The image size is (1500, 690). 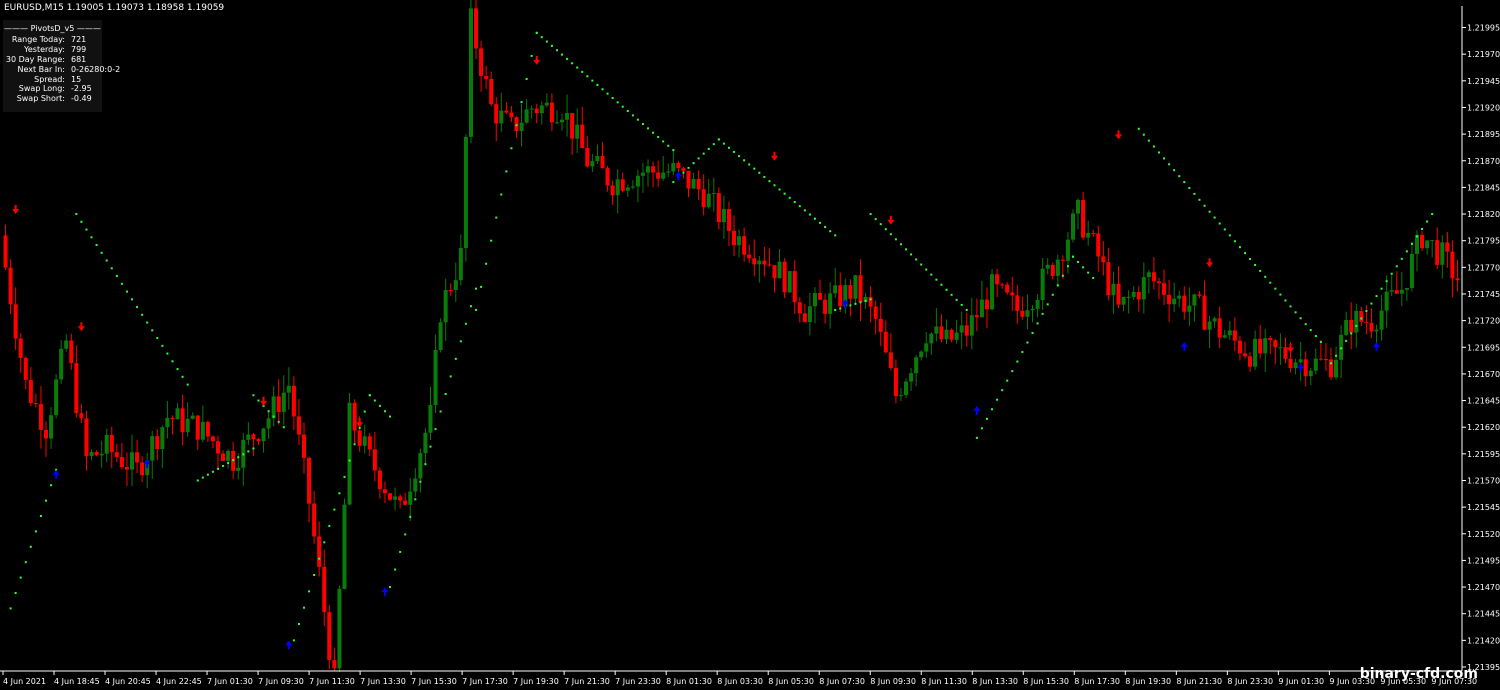 What do you see at coordinates (1483, 241) in the screenshot?
I see `y-tick-label: 1.21795` at bounding box center [1483, 241].